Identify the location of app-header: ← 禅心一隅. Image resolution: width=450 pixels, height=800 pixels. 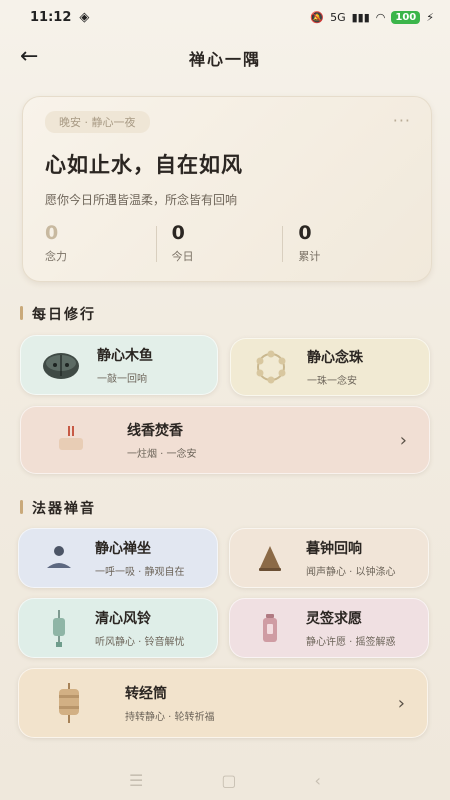
(225, 58).